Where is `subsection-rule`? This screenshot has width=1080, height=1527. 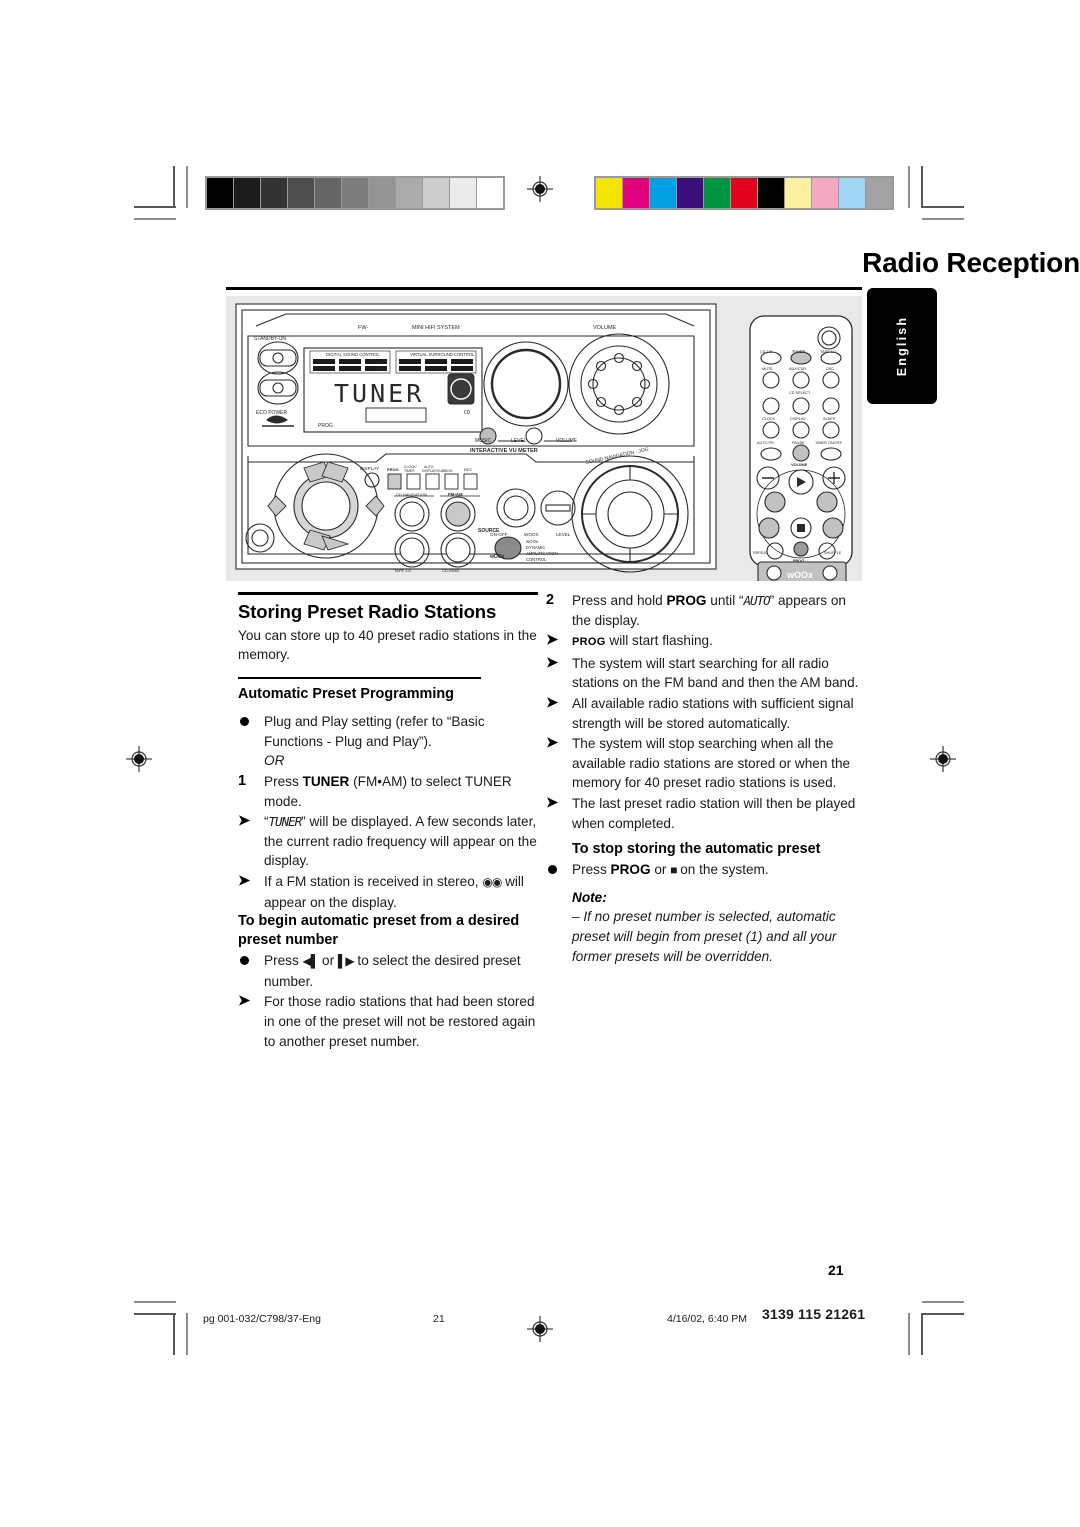 subsection-rule is located at coordinates (359, 678).